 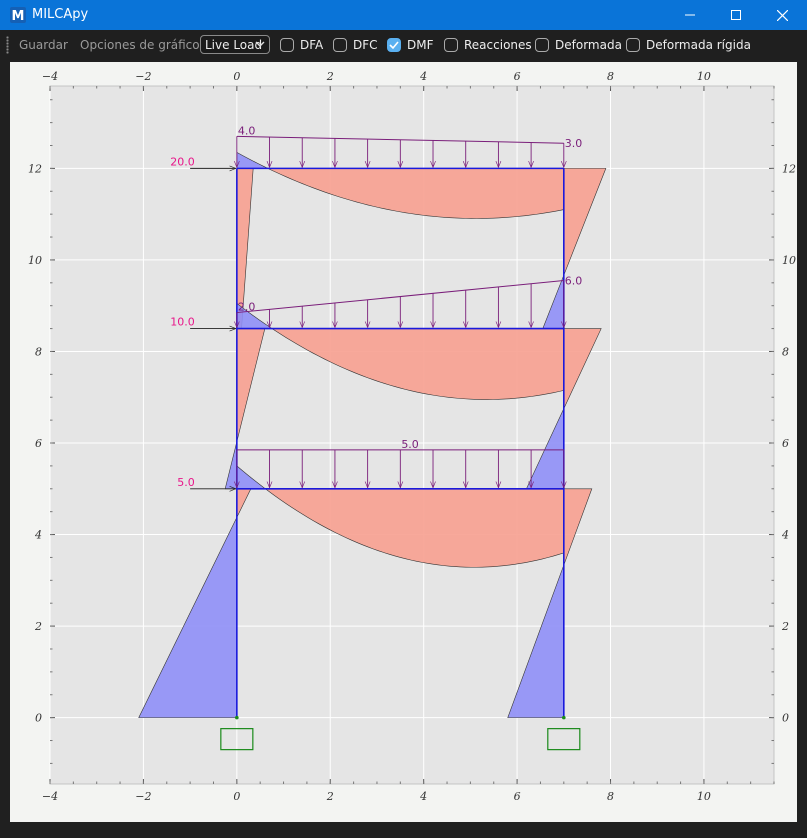 I want to click on x-tick-label-top: −2, so click(x=143, y=76).